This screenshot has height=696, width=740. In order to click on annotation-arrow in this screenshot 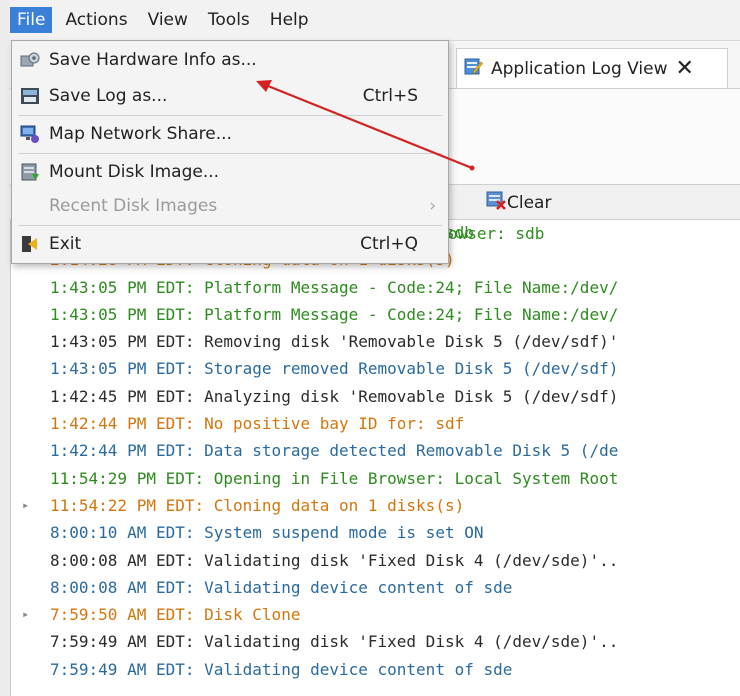, I will do `click(365, 125)`.